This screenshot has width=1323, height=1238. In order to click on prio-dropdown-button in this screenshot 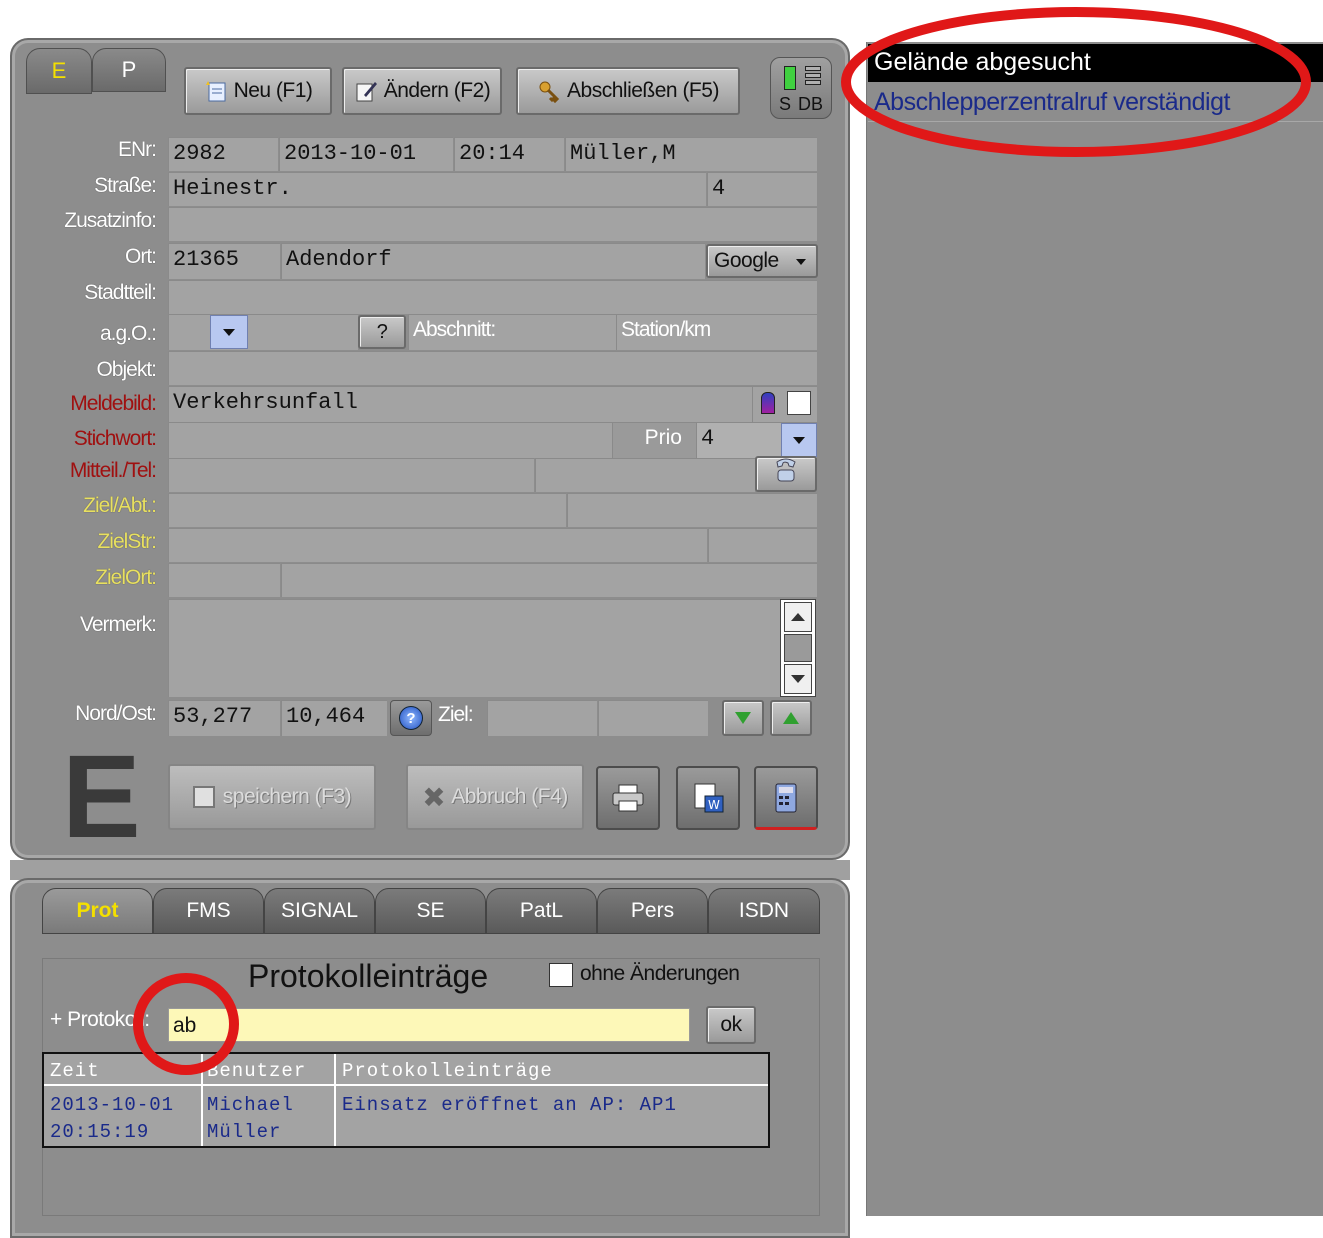, I will do `click(799, 440)`.